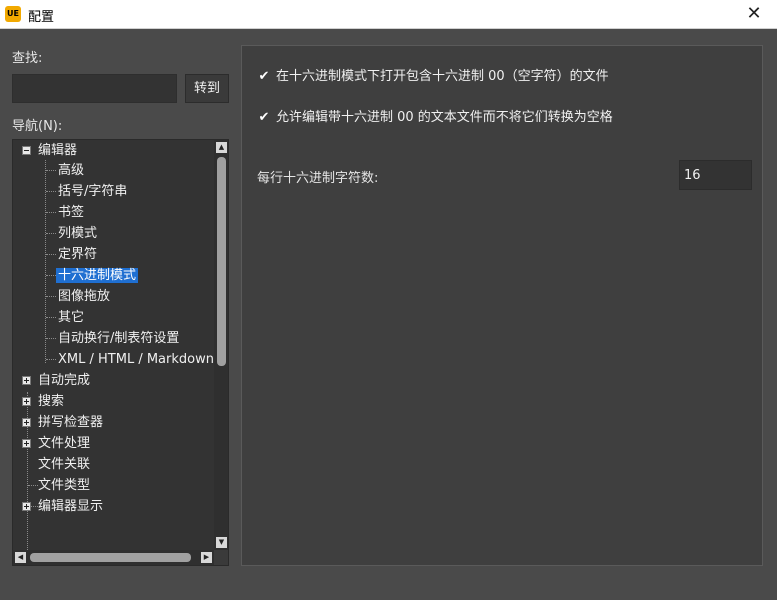  What do you see at coordinates (433, 77) in the screenshot?
I see `open-hex-00-option: ✔ 在十六进制模式下打开包含十六进制 00（空字符）的文件` at bounding box center [433, 77].